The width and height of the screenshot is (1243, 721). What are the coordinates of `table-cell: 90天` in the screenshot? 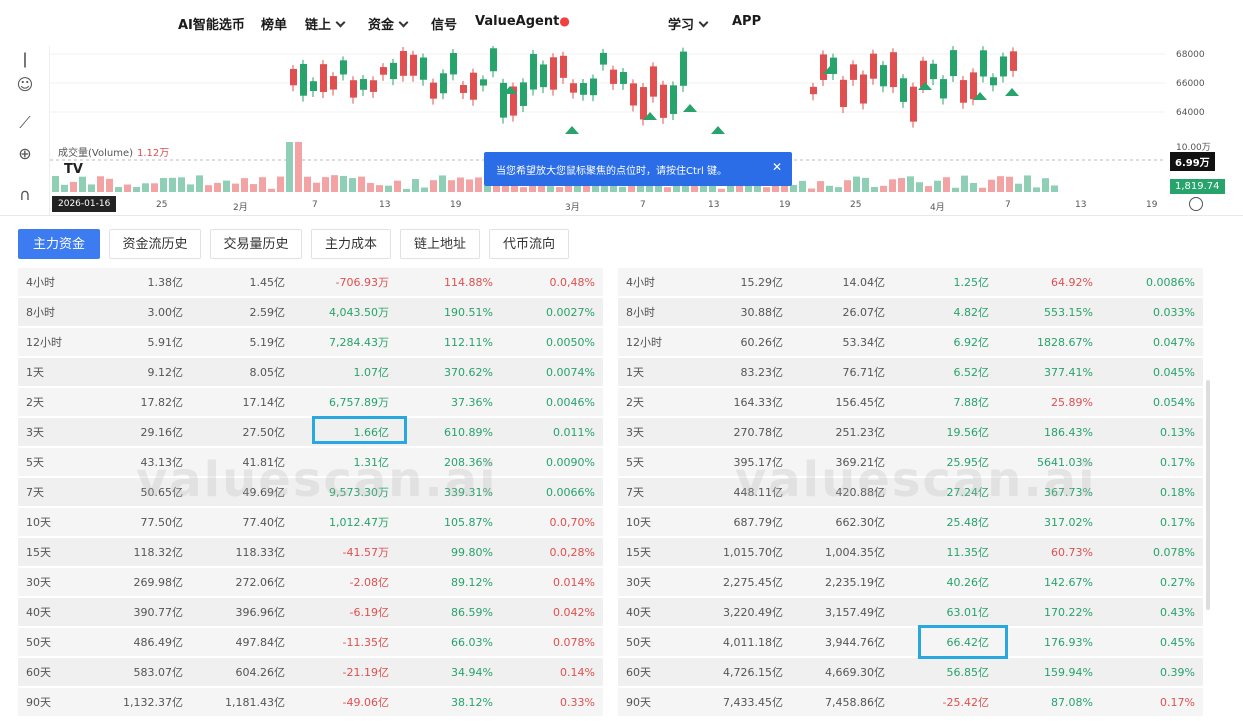 It's located at (638, 702).